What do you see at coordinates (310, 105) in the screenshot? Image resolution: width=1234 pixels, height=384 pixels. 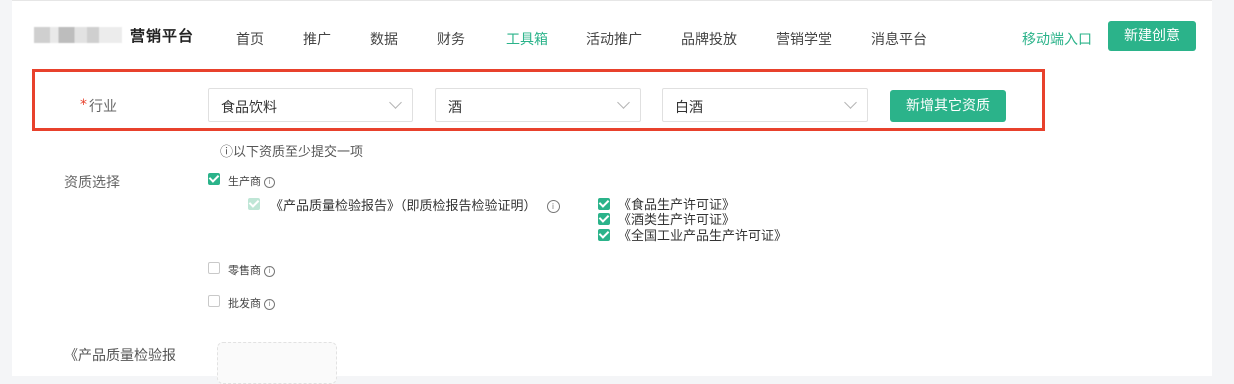 I see `industry-select-level1: 食品饮料` at bounding box center [310, 105].